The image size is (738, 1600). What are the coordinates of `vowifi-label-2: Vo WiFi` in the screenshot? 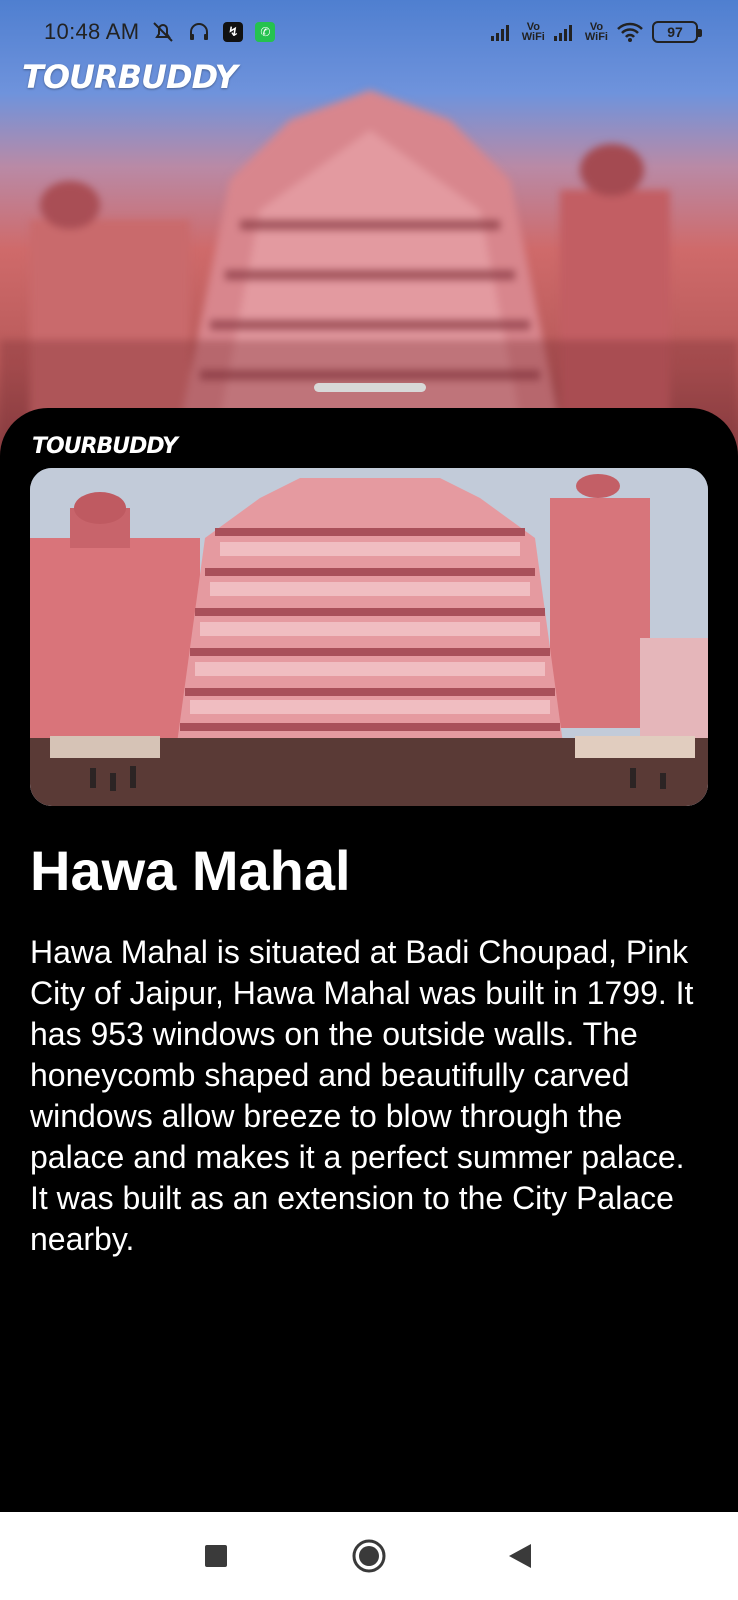 It's located at (596, 32).